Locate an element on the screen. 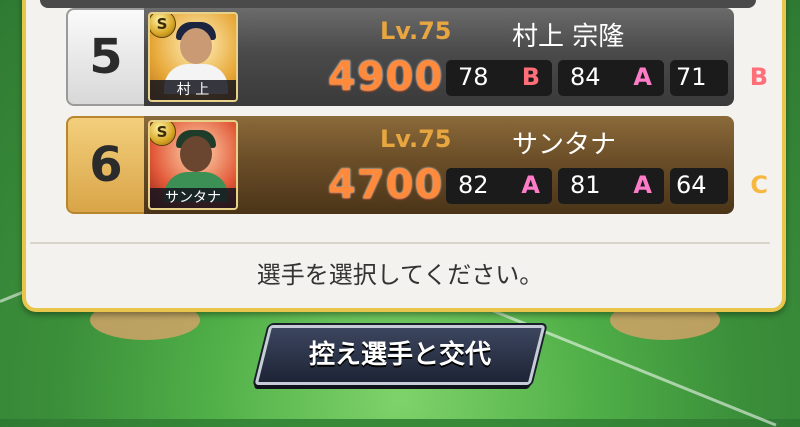  stat-box: 78 B is located at coordinates (499, 78).